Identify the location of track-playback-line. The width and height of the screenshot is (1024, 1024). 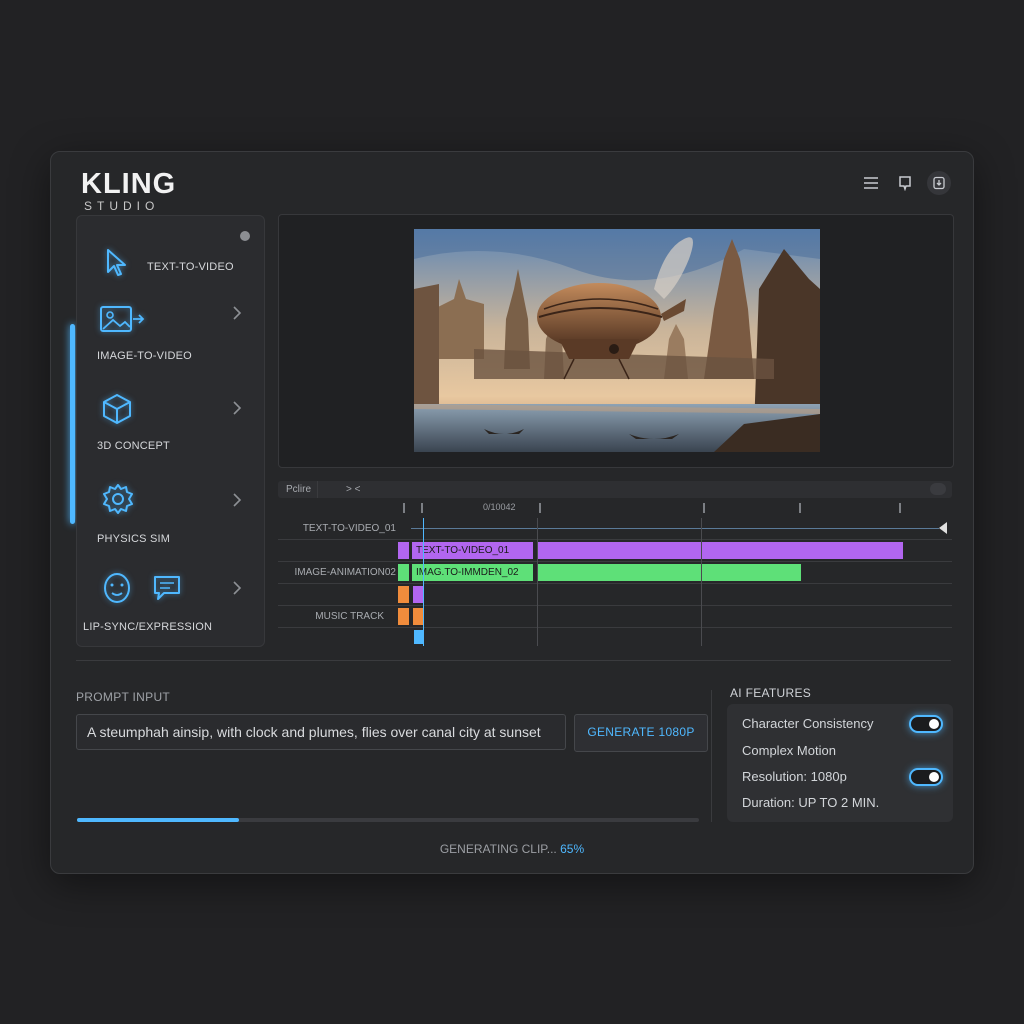
(675, 528).